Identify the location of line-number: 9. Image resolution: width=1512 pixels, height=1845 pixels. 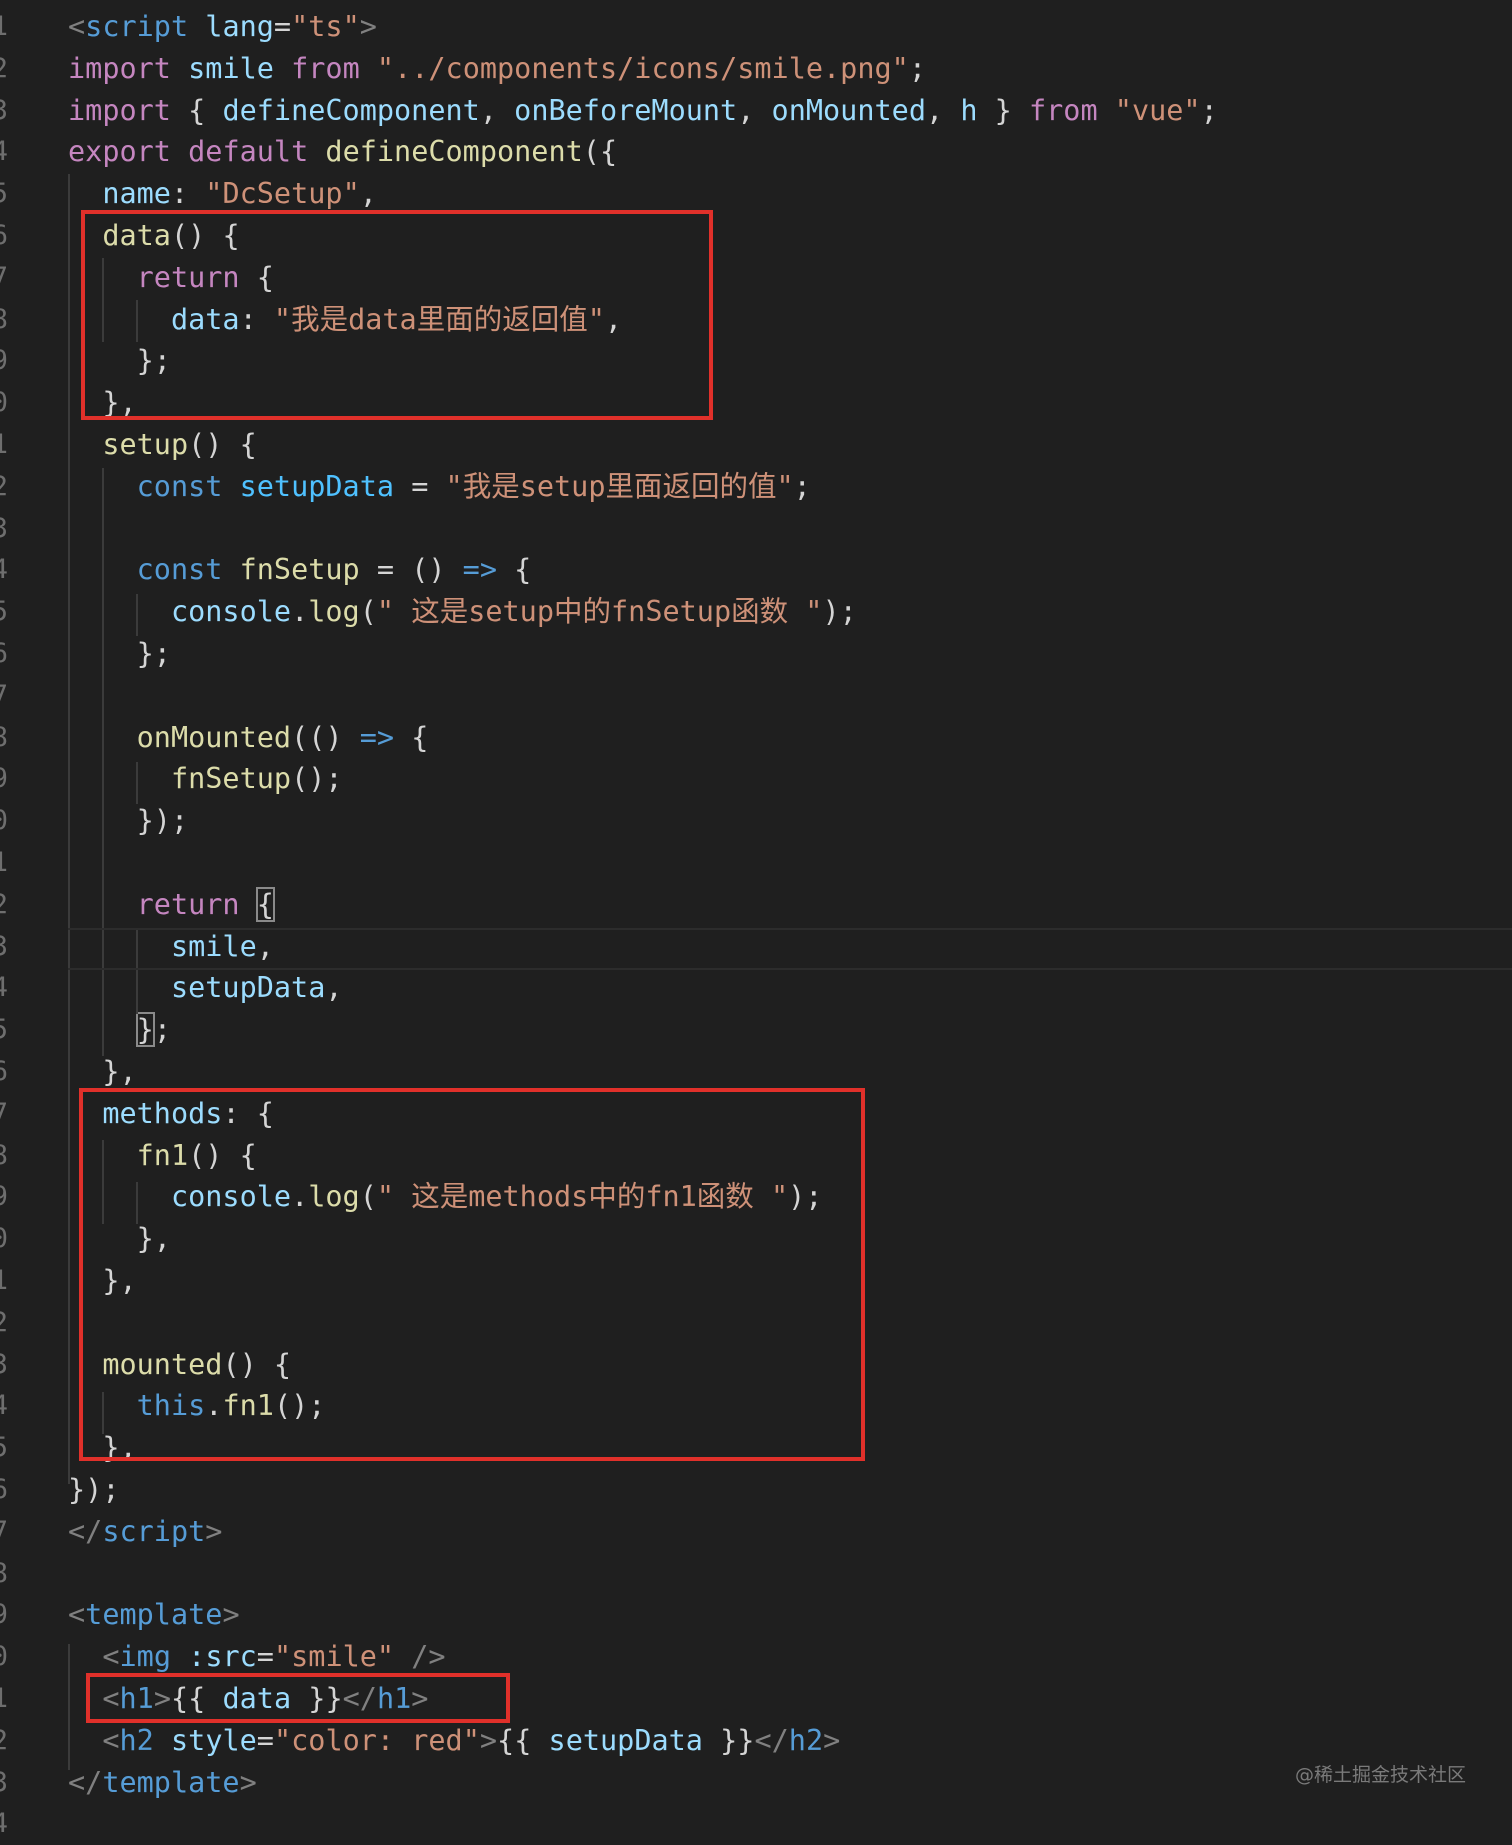
(4, 361).